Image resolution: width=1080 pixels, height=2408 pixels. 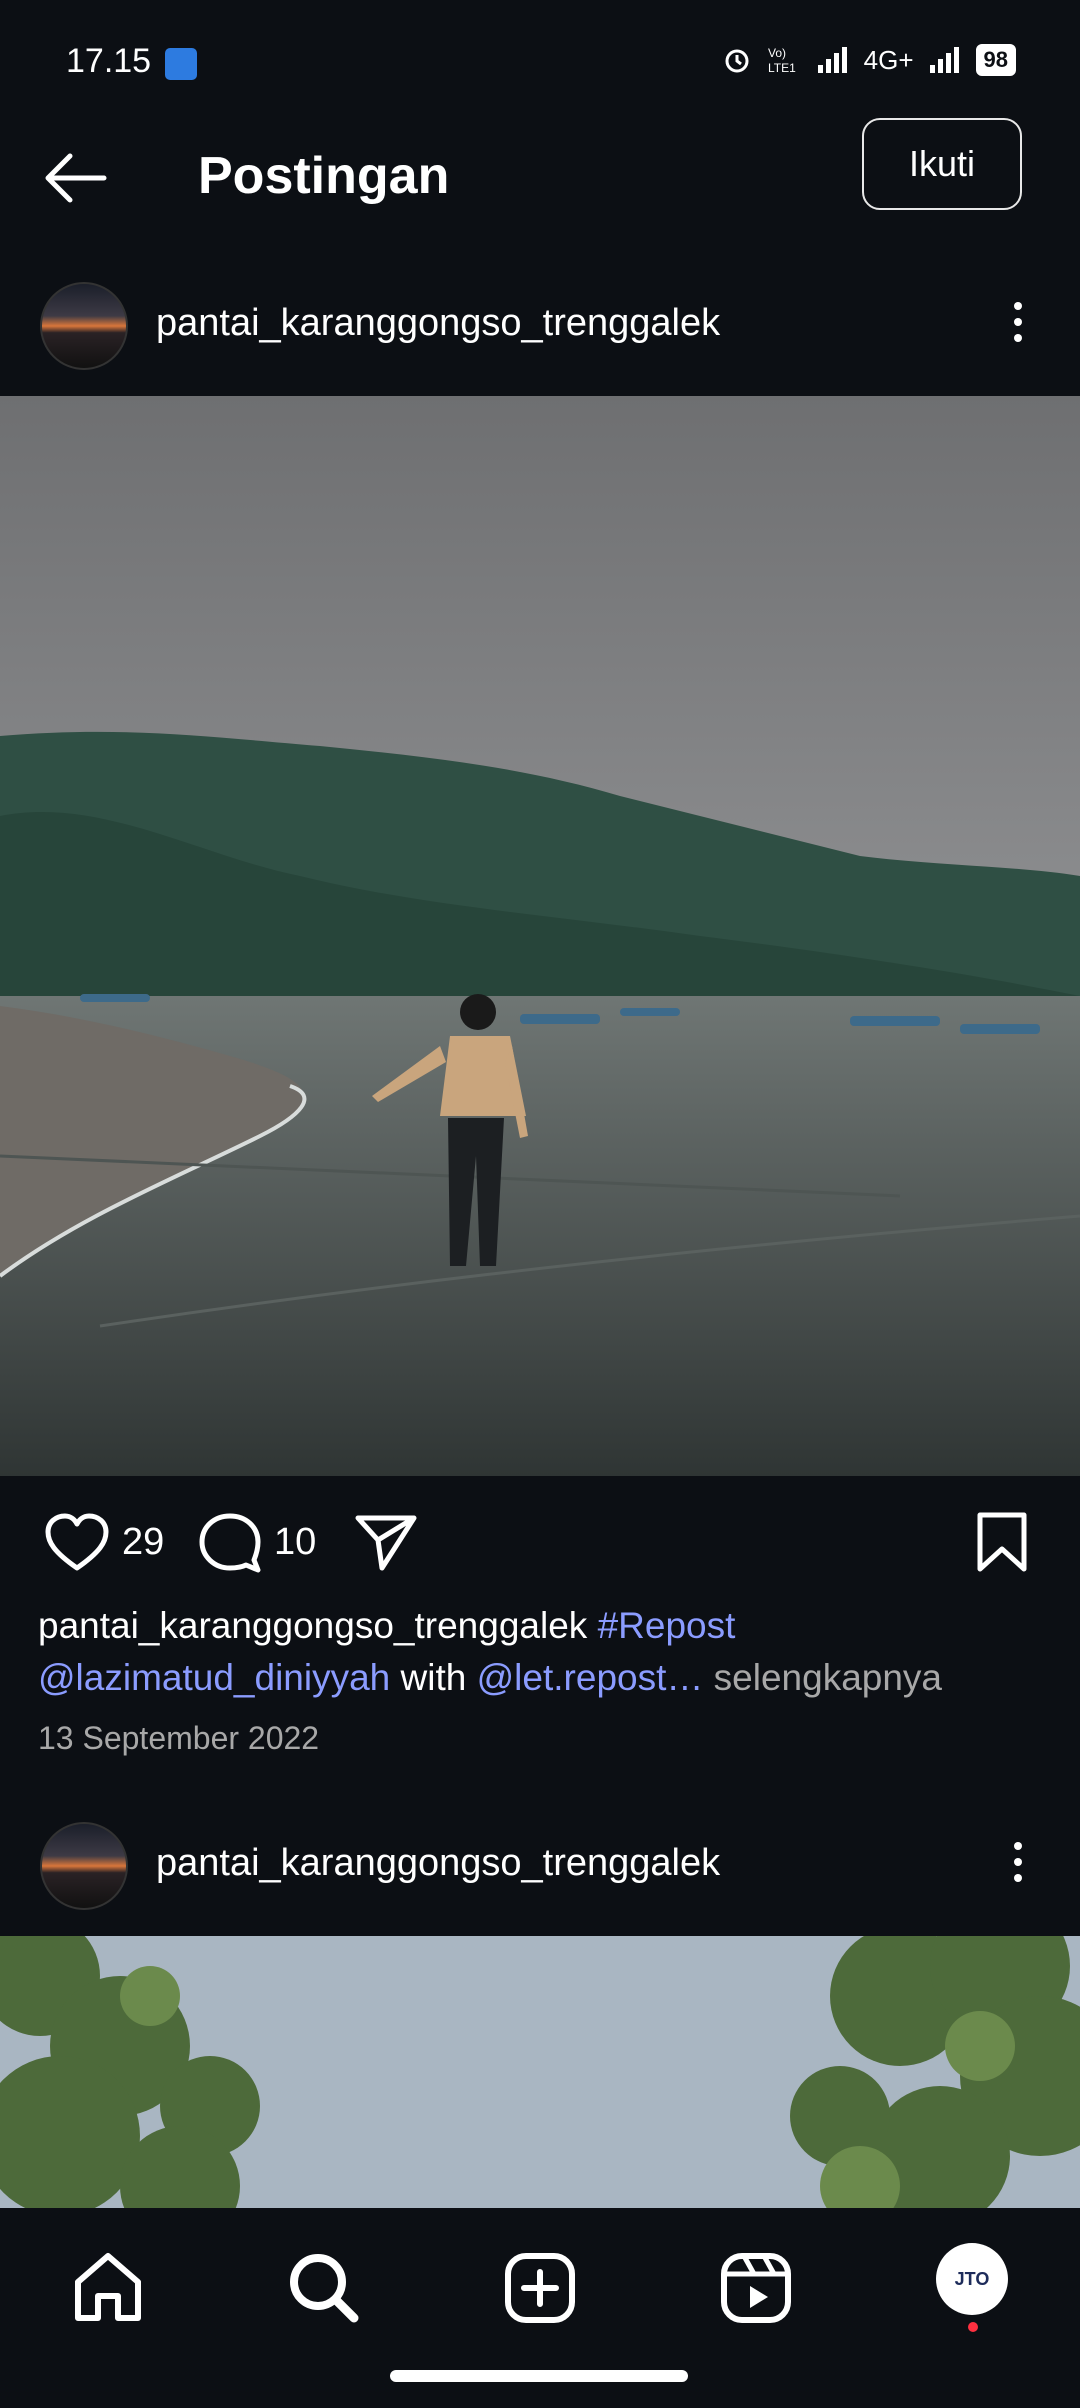 What do you see at coordinates (828, 1677) in the screenshot?
I see `caption-more-link: selengkapnya` at bounding box center [828, 1677].